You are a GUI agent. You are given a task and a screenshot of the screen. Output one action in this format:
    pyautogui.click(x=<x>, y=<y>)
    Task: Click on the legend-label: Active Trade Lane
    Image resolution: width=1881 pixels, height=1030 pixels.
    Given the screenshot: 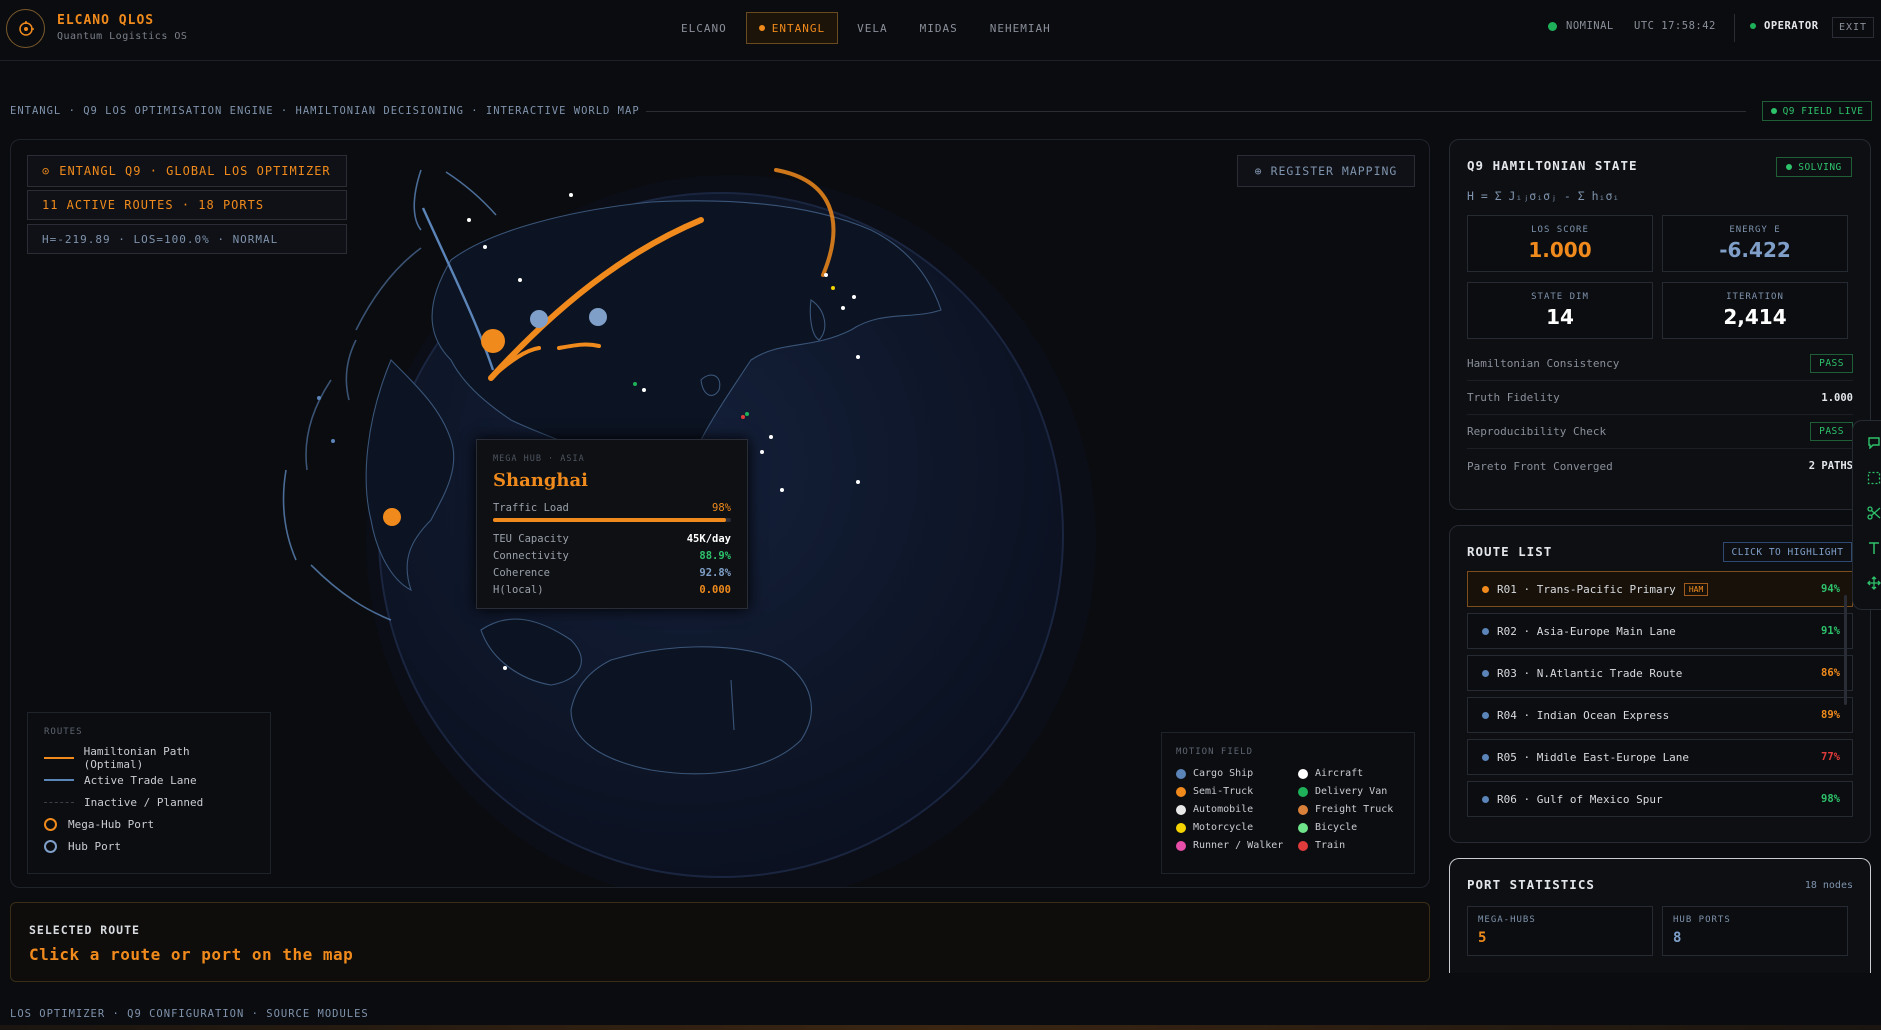 What is the action you would take?
    pyautogui.click(x=140, y=780)
    